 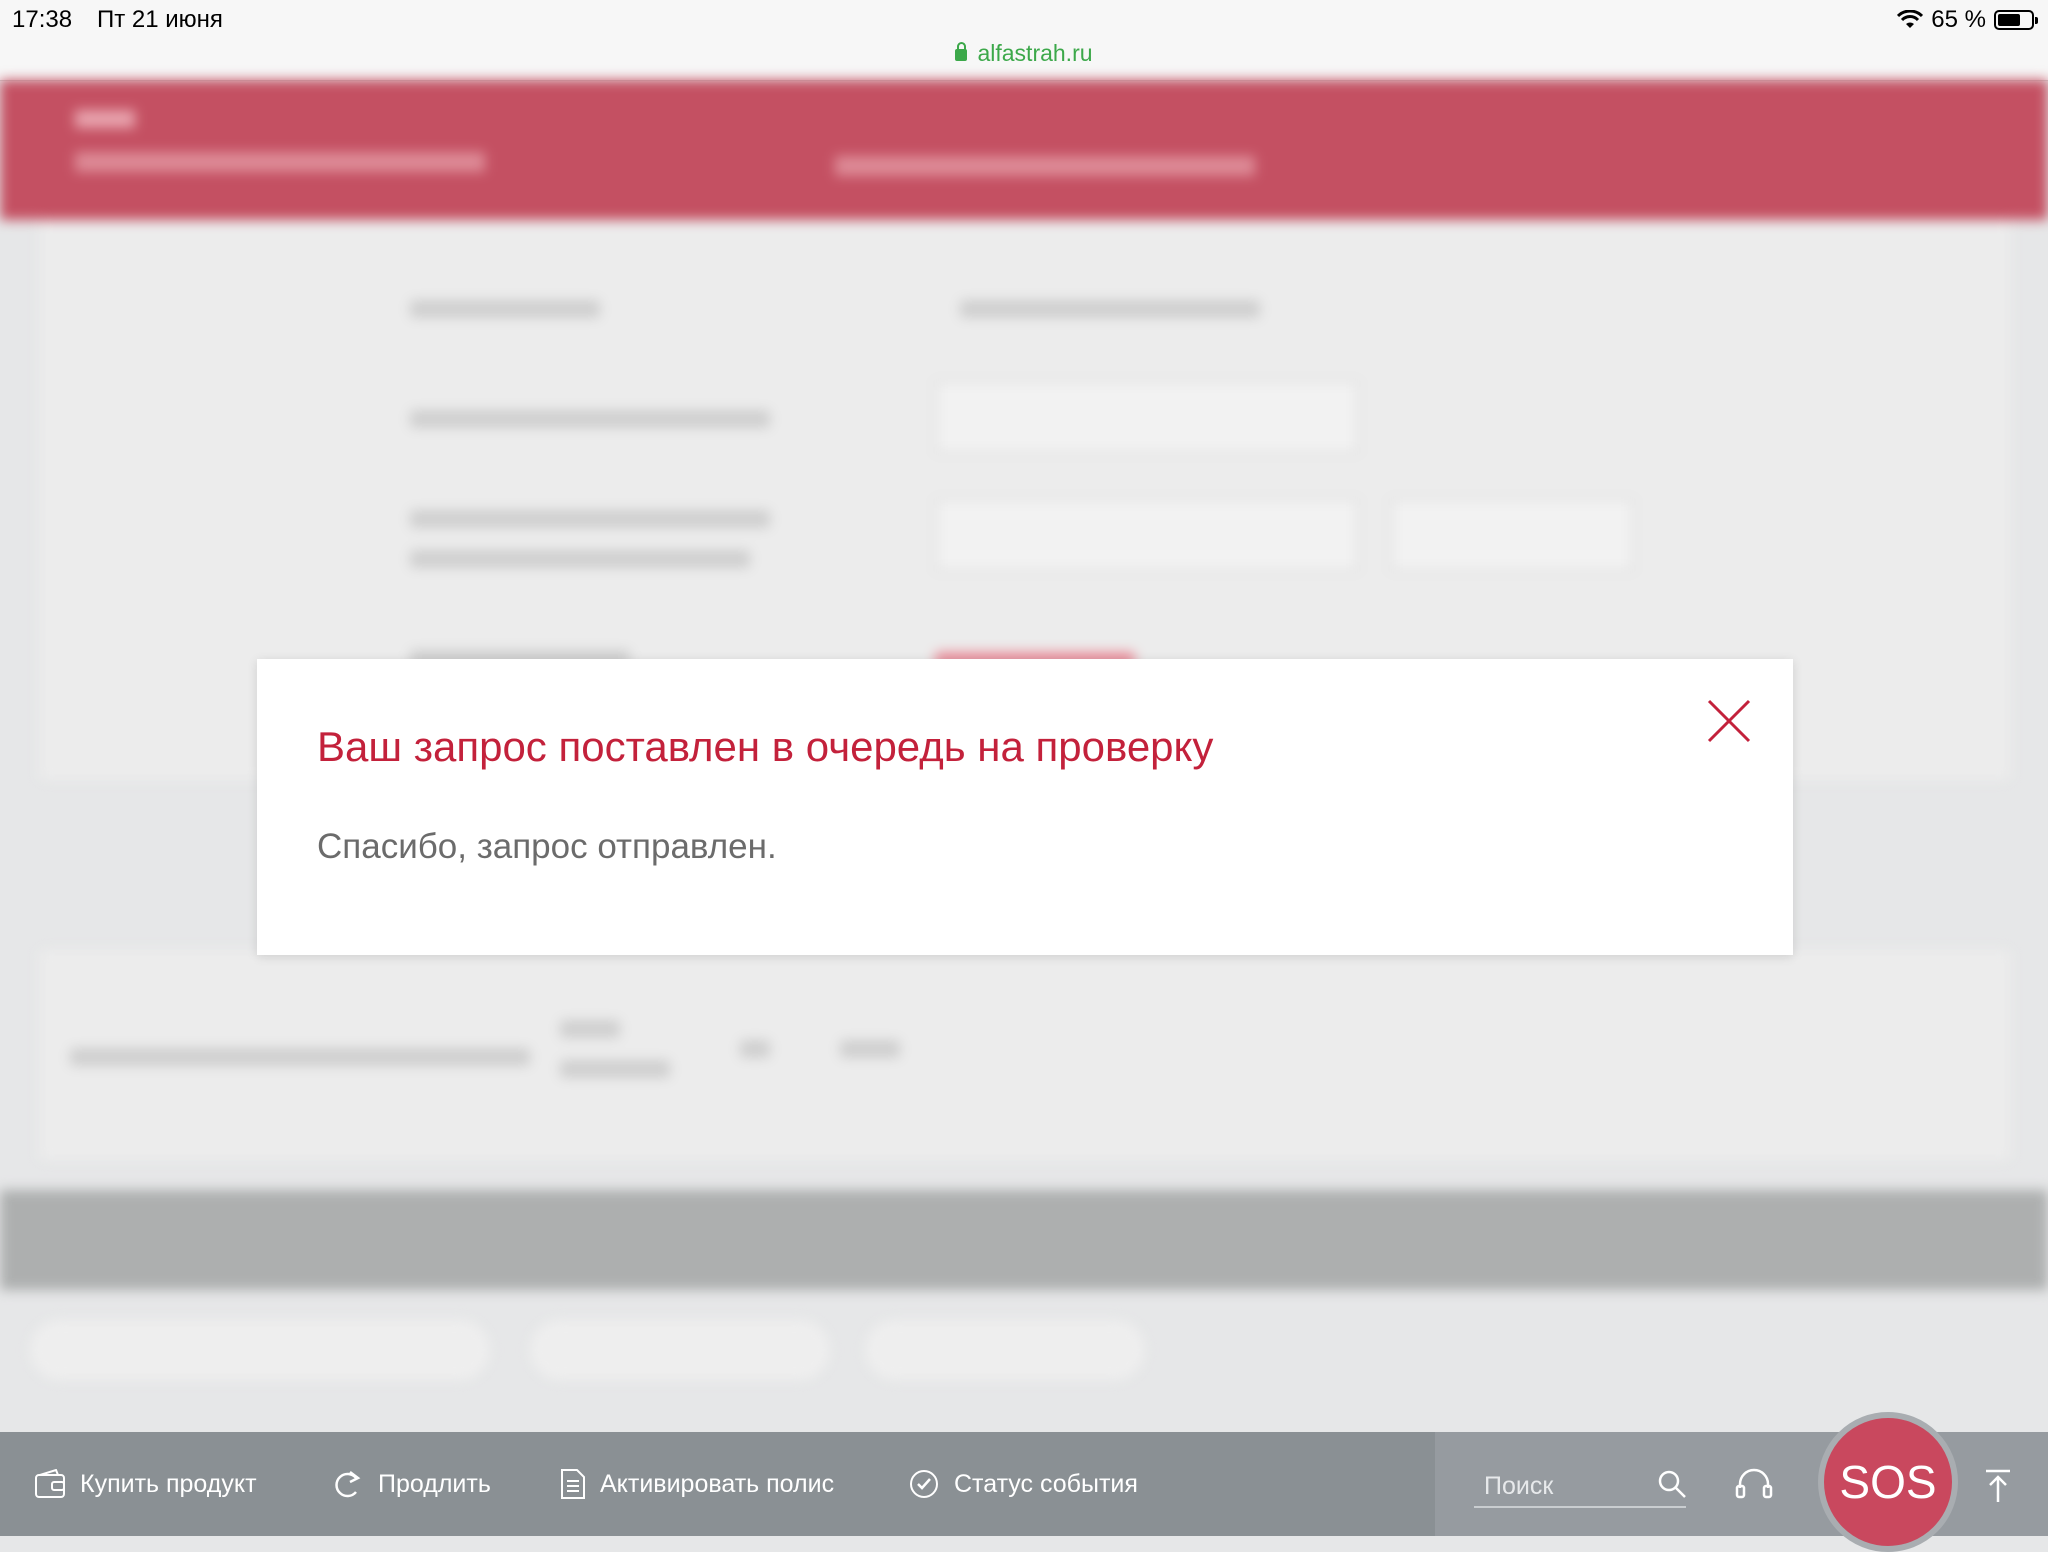 I want to click on submit-band, so click(x=1024, y=1240).